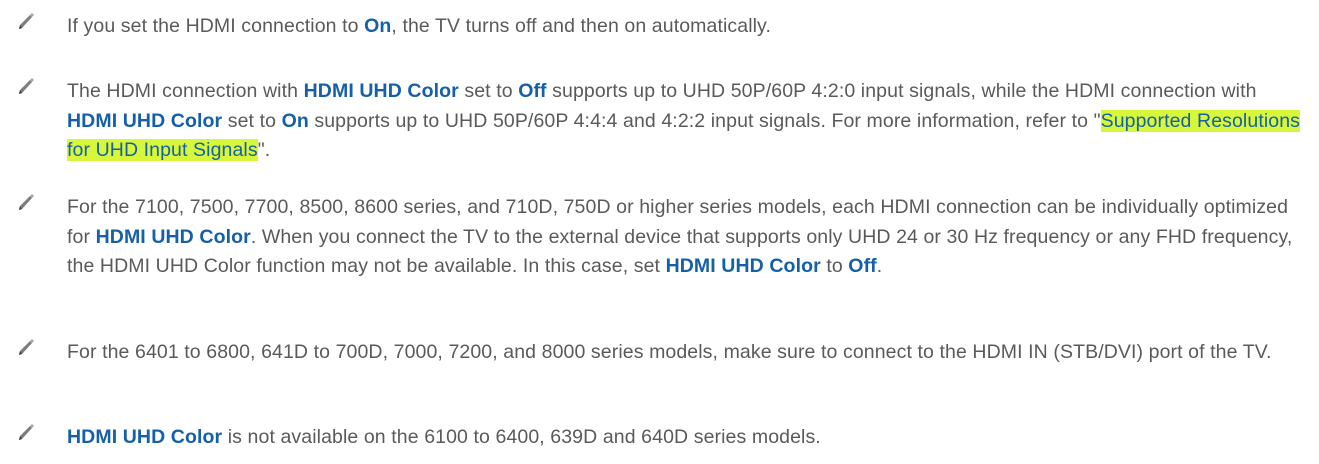 Image resolution: width=1319 pixels, height=464 pixels. Describe the element at coordinates (264, 150) in the screenshot. I see `note-segment: ".` at that location.